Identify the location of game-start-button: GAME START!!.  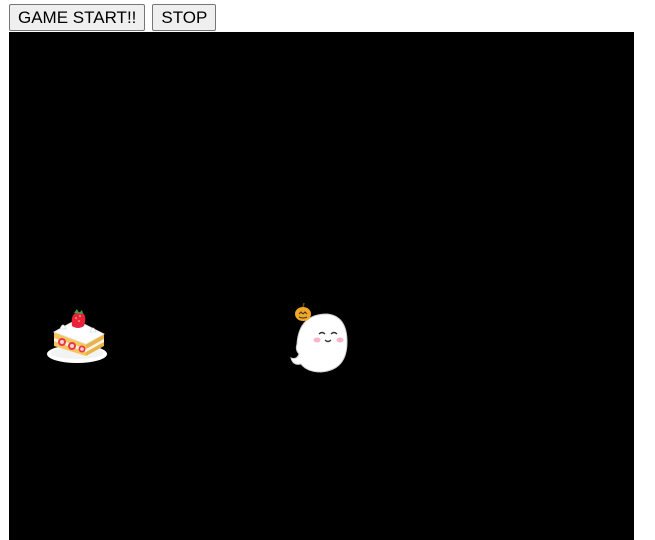
(77, 17).